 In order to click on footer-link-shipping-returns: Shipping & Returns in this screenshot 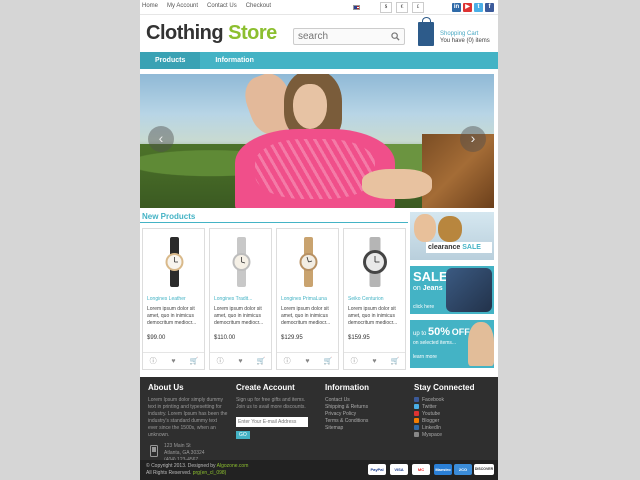, I will do `click(360, 407)`.